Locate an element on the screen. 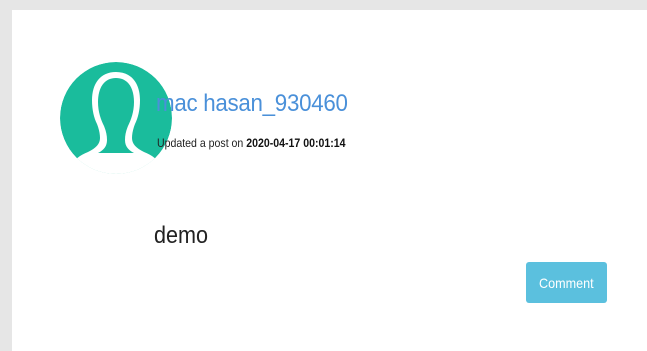 The height and width of the screenshot is (351, 647). avatar is located at coordinates (116, 118).